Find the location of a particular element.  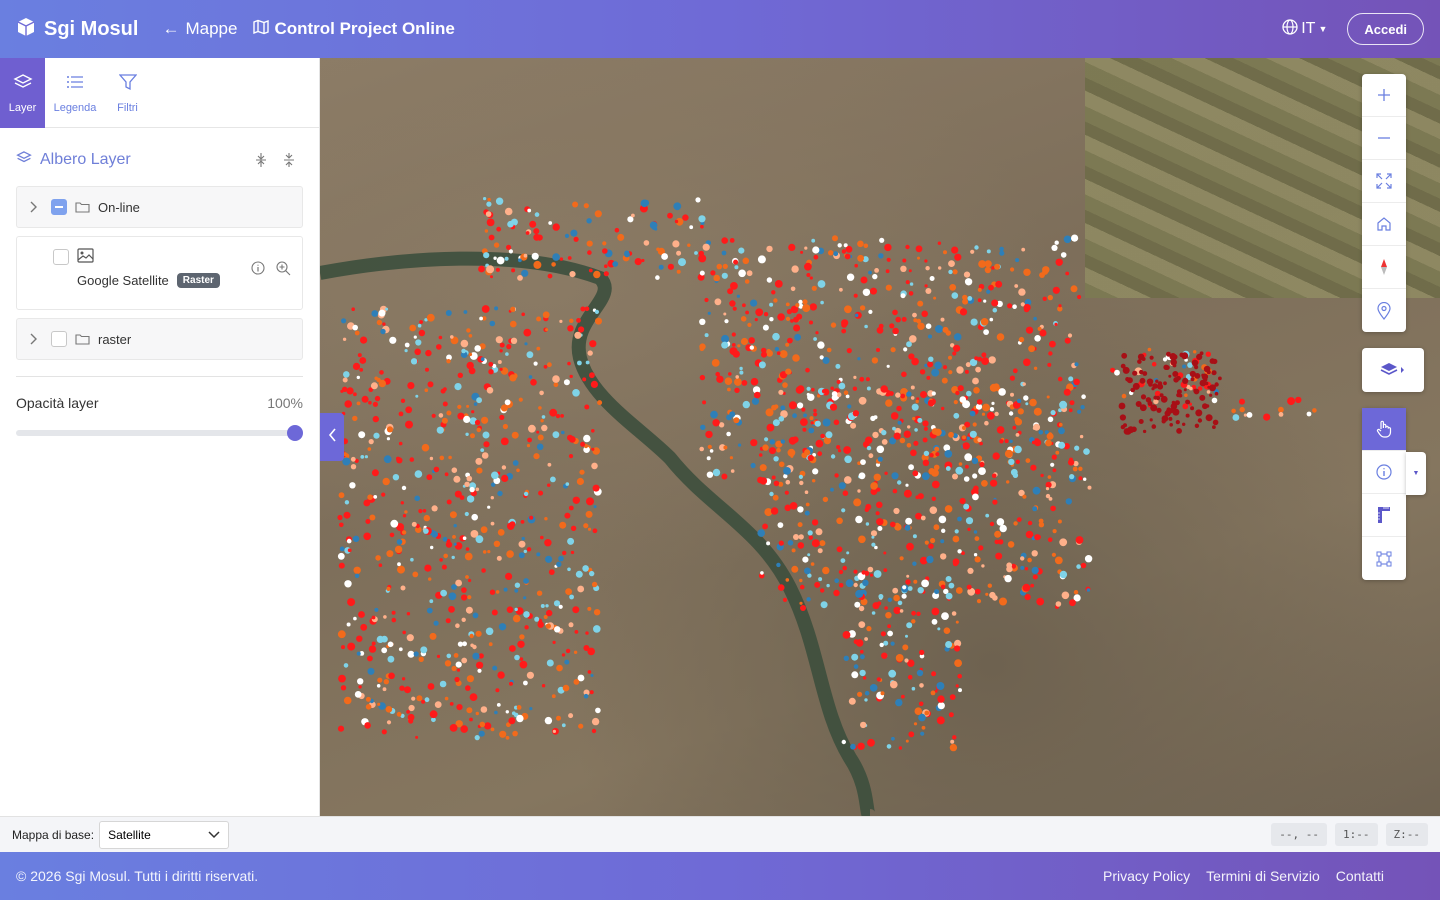

identify-options-dropdown: ▼ is located at coordinates (1416, 473).